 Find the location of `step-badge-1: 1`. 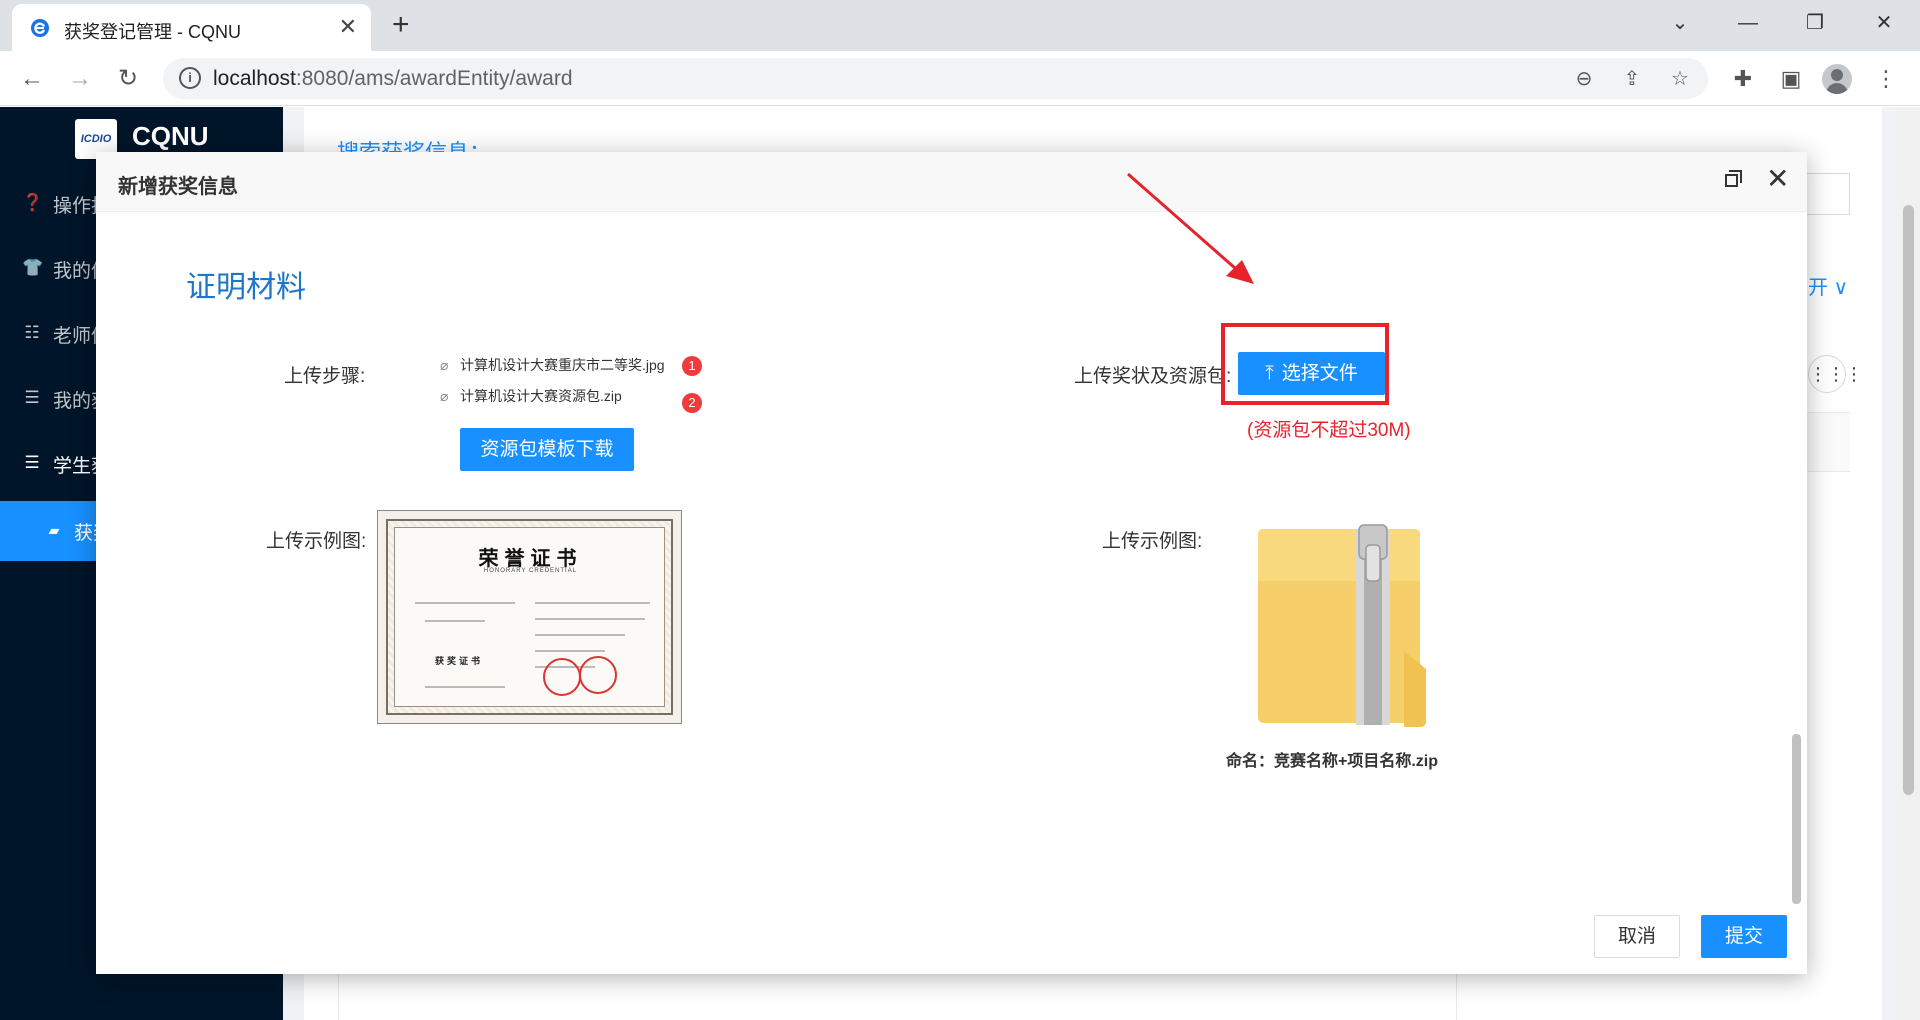

step-badge-1: 1 is located at coordinates (692, 366).